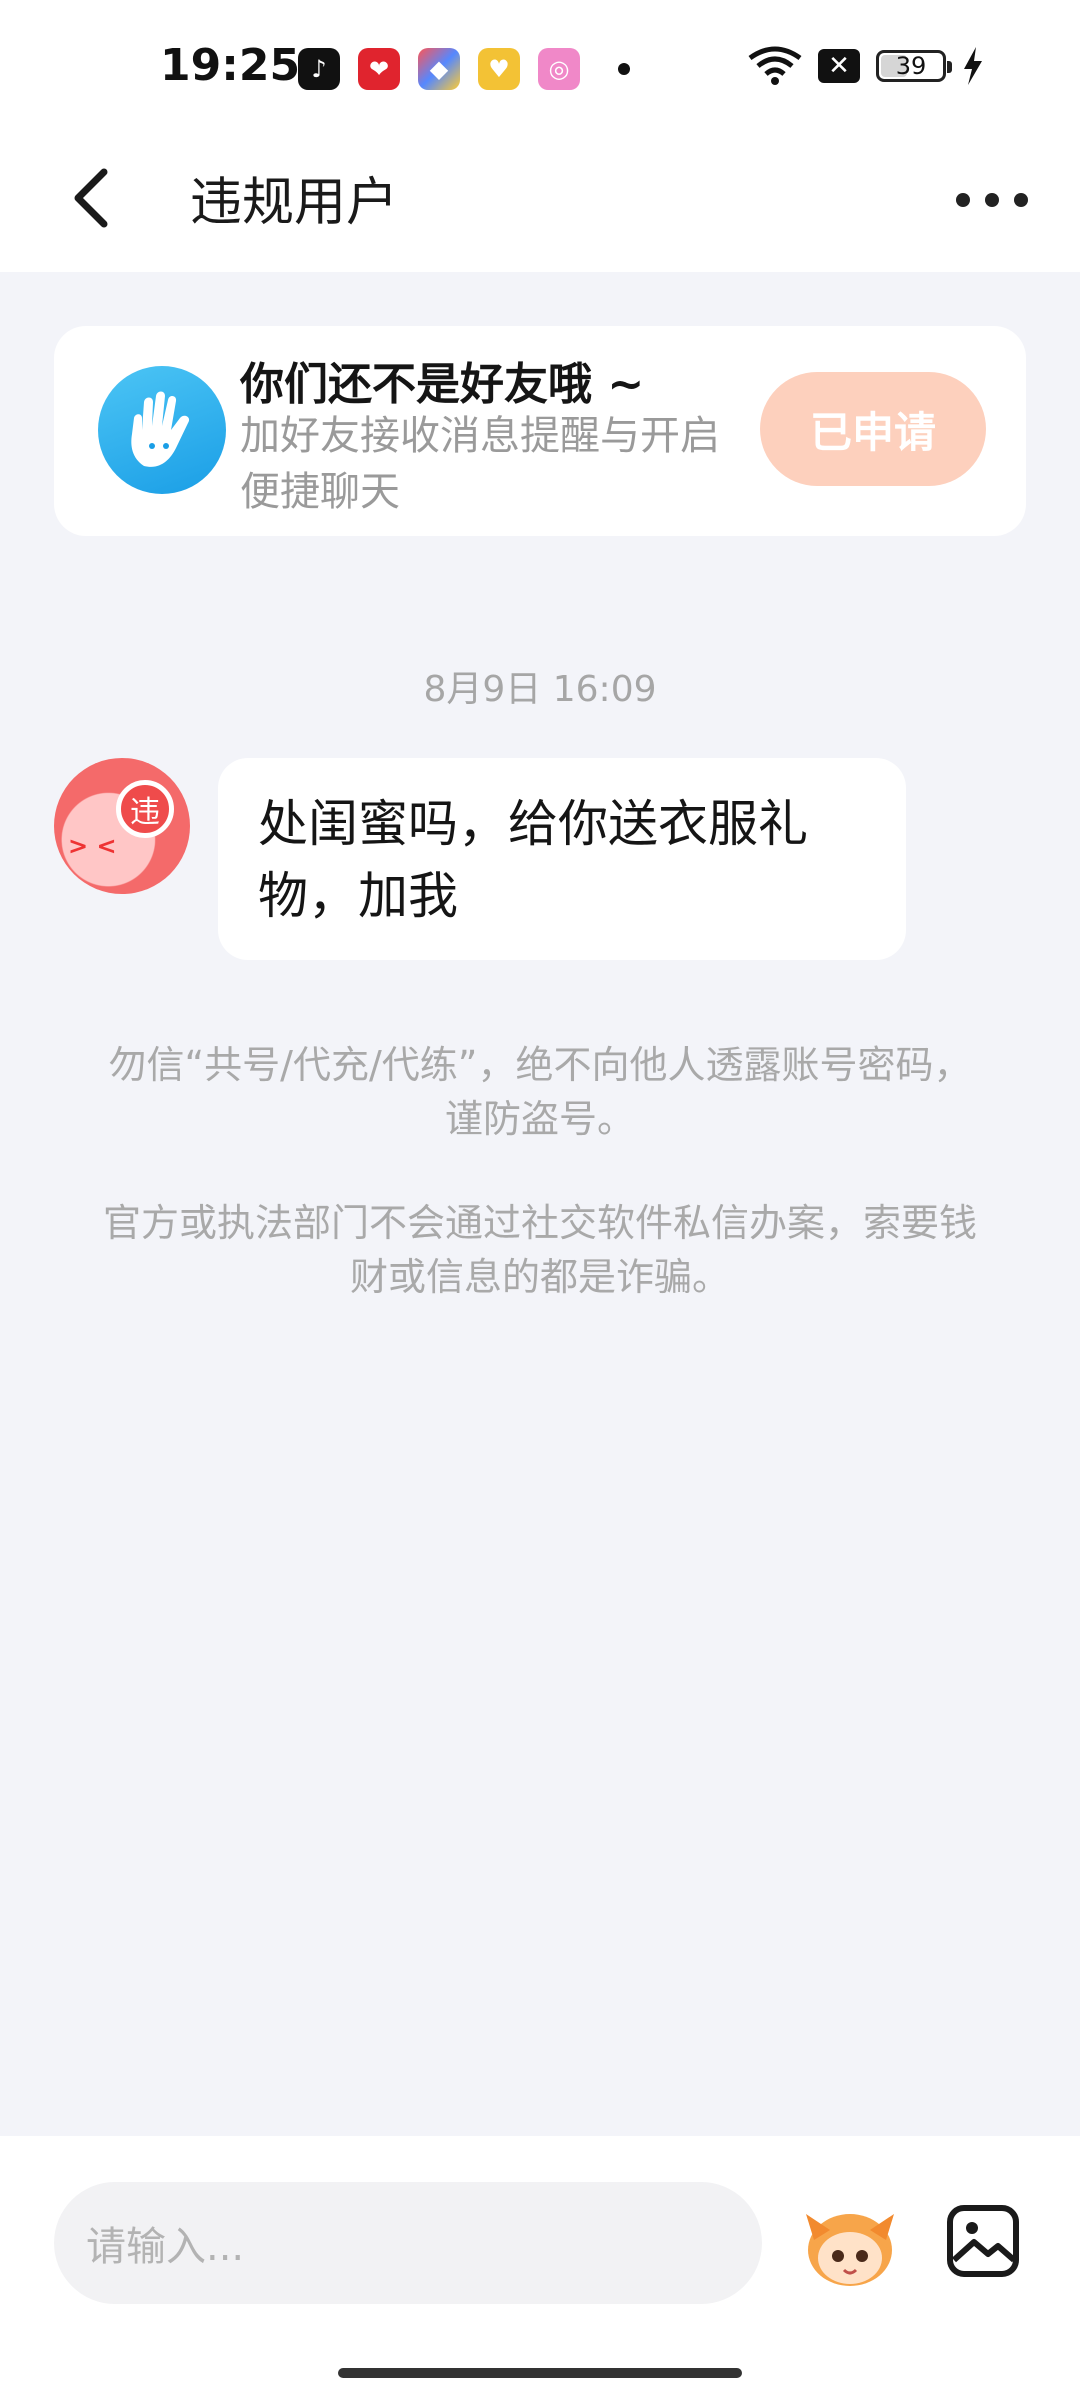 The width and height of the screenshot is (1080, 2400). What do you see at coordinates (480, 464) in the screenshot?
I see `friend-card-subtitle: 加好友接收消息提醒与开启便捷聊天` at bounding box center [480, 464].